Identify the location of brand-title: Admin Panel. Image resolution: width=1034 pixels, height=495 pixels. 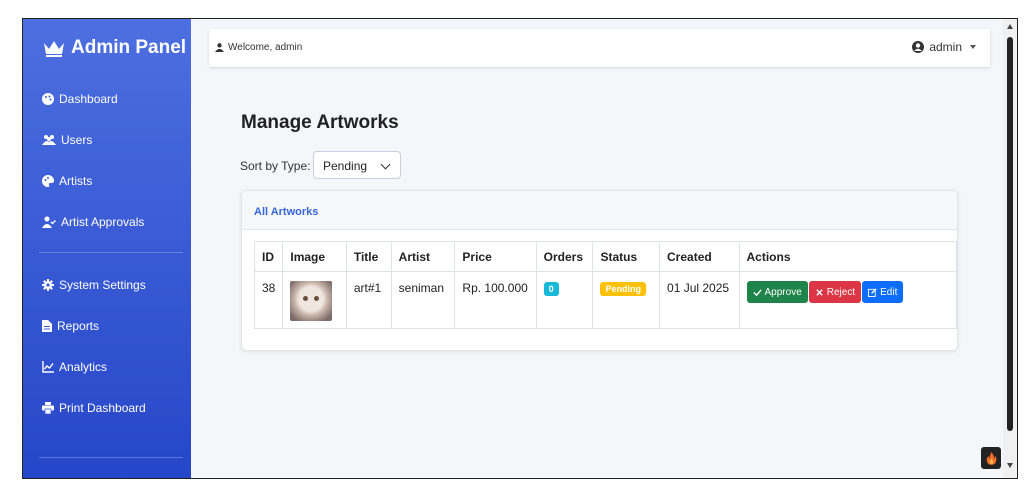
(129, 47).